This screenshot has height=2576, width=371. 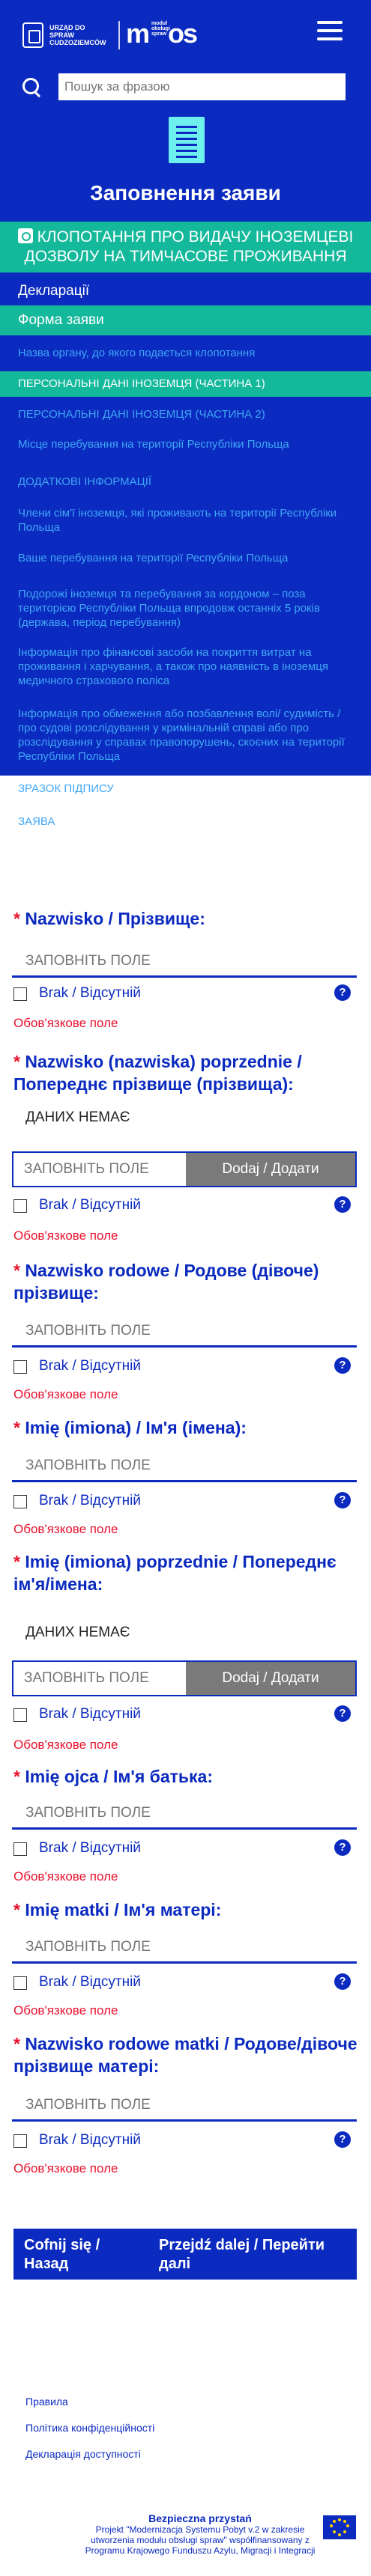 I want to click on first-name-label: * Imię (imiona) / Ім'я (імена):, so click(x=130, y=1427).